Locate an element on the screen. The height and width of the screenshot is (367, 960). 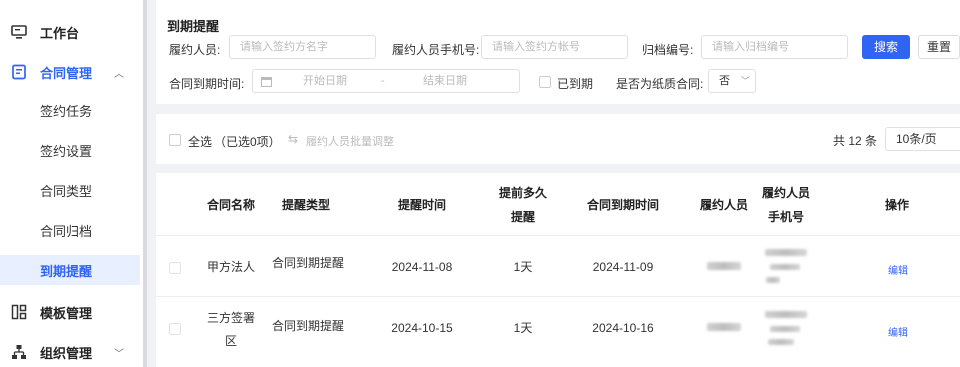
cell-contract-name-2: 区 is located at coordinates (230, 341).